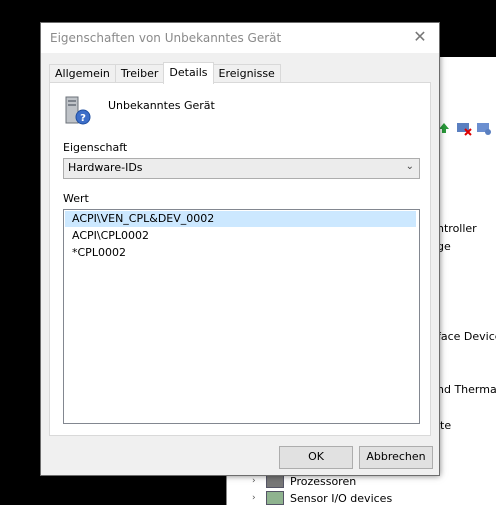 This screenshot has height=505, width=496. I want to click on list-item: *CPL0002, so click(240, 253).